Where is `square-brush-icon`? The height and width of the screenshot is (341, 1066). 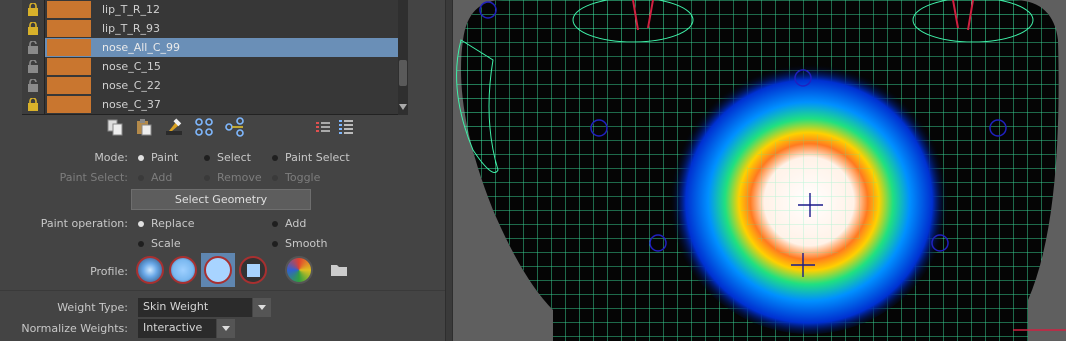
square-brush-icon is located at coordinates (253, 270).